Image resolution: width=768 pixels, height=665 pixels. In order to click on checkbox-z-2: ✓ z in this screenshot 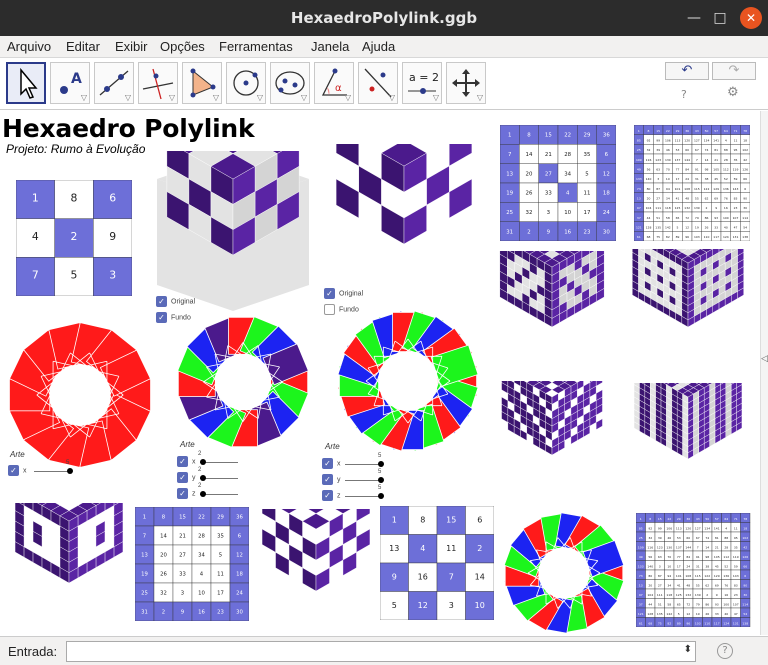, I will do `click(186, 493)`.